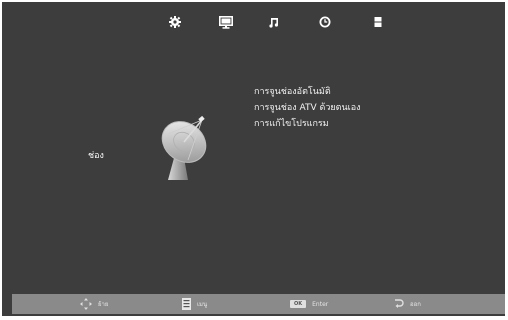 The width and height of the screenshot is (508, 320). Describe the element at coordinates (298, 304) in the screenshot. I see `ok-key-badge: OK` at that location.